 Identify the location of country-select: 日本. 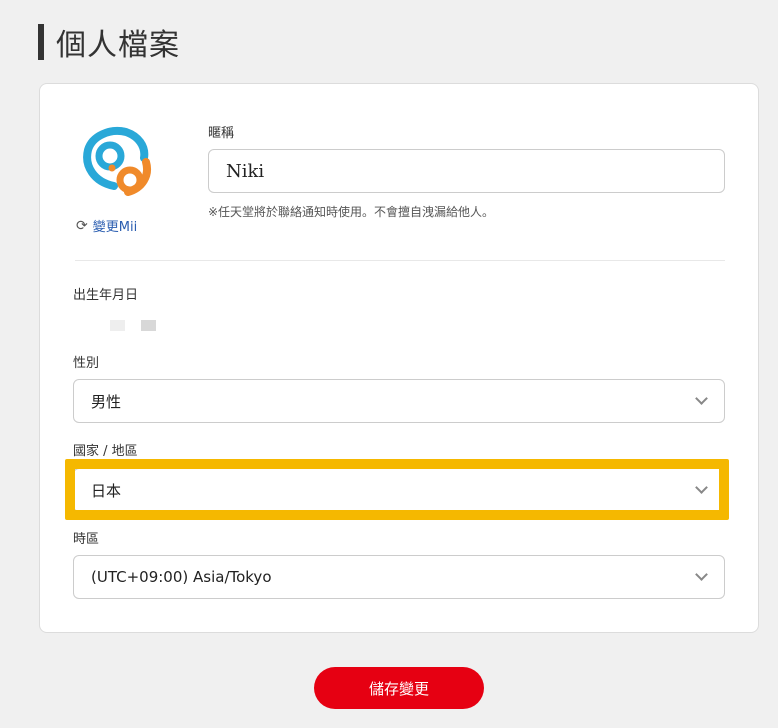
(399, 490).